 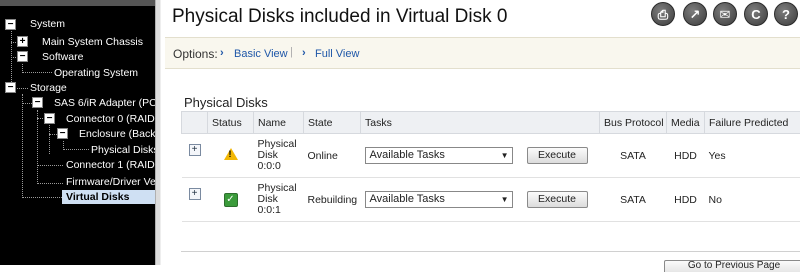 I want to click on help-icon: ?, so click(x=786, y=14).